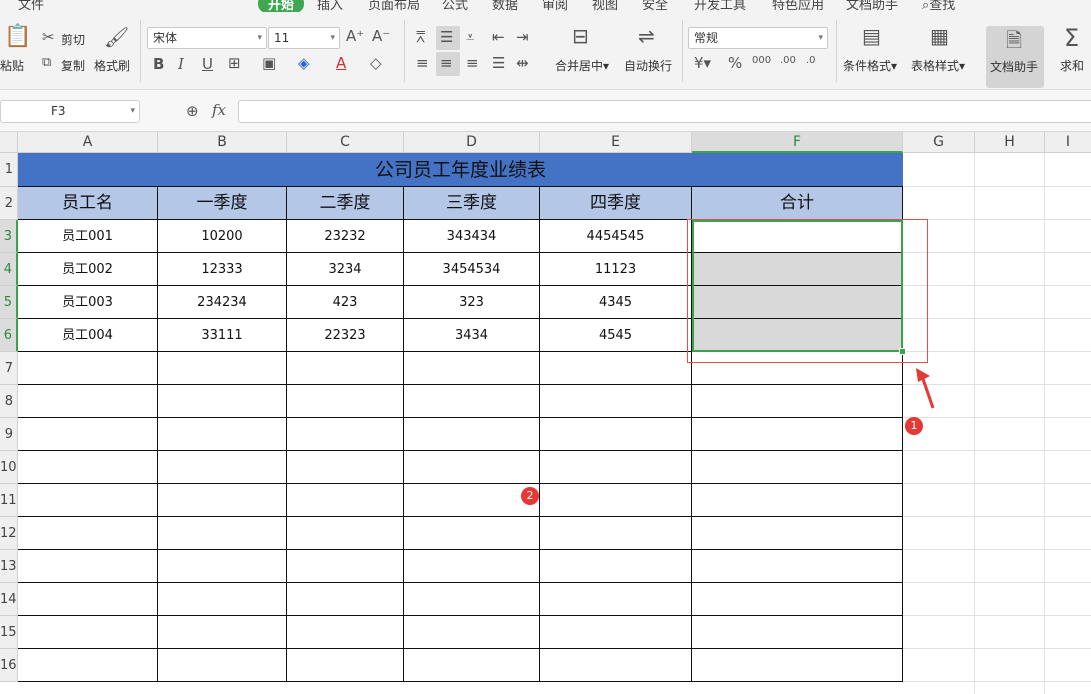  Describe the element at coordinates (304, 38) in the screenshot. I see `font-size-select: 11 ▾` at that location.